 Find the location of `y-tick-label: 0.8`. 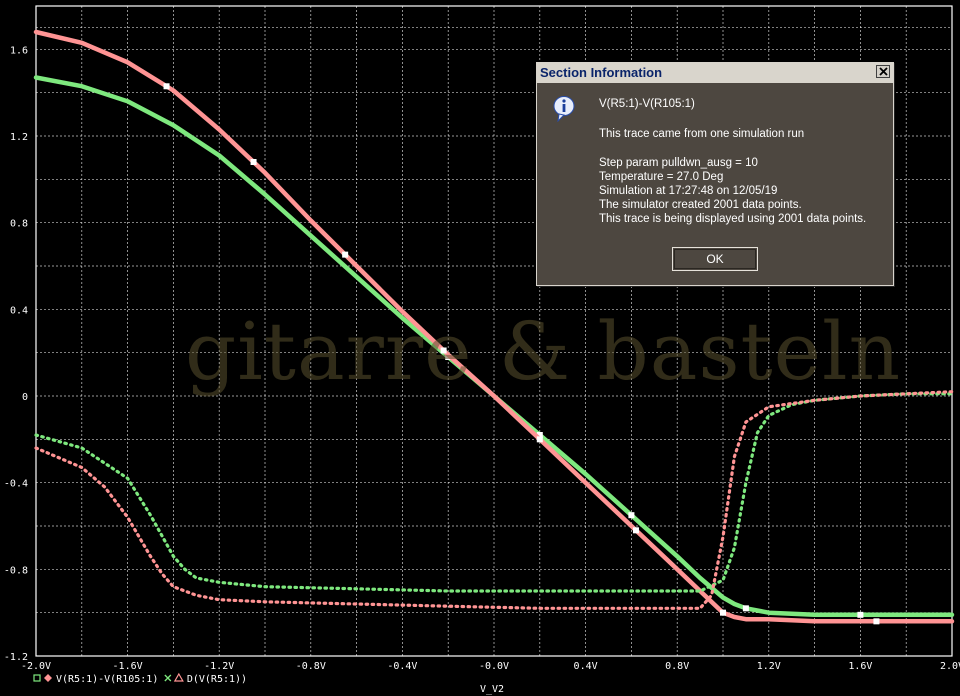

y-tick-label: 0.8 is located at coordinates (19, 224).